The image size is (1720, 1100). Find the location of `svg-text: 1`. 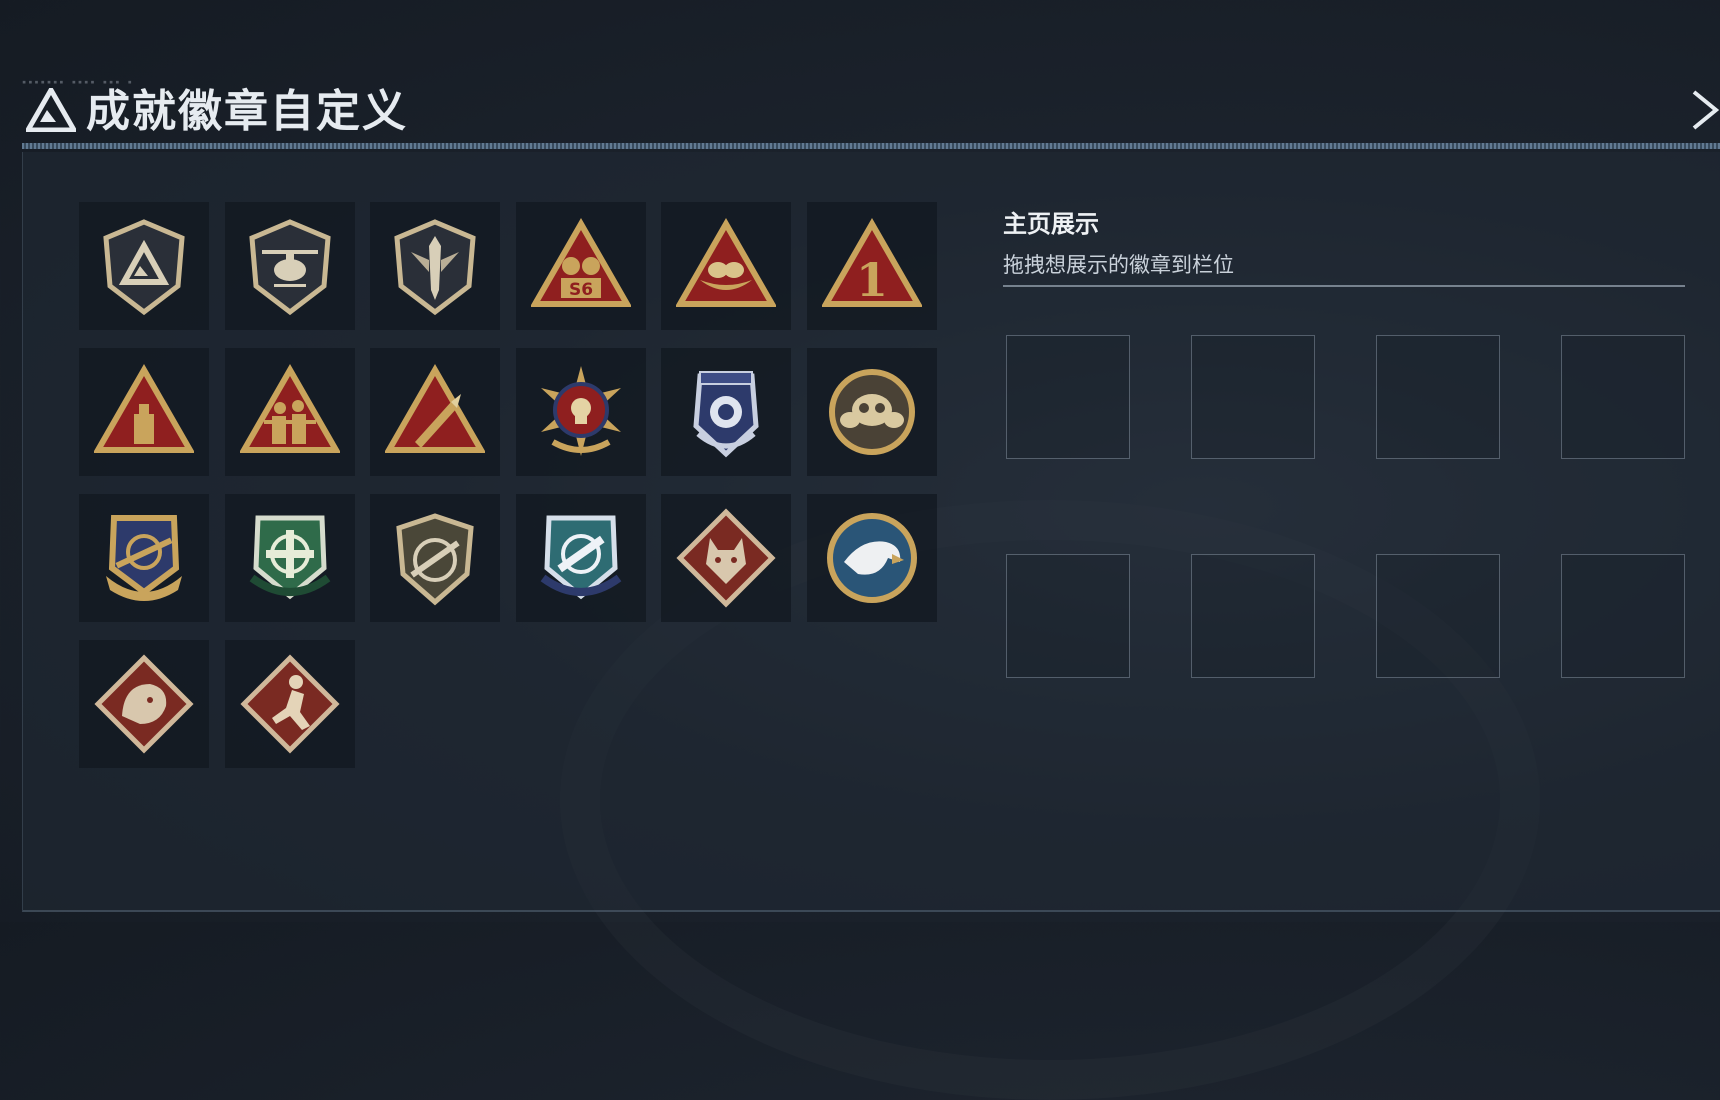

svg-text: 1 is located at coordinates (871, 280).